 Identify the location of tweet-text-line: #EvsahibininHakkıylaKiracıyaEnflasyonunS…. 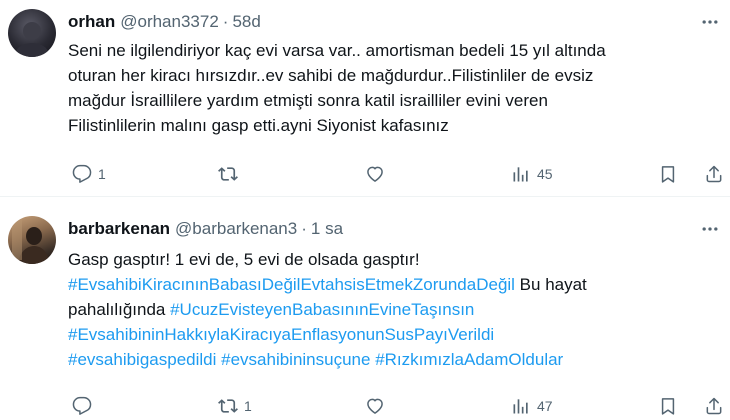
(393, 334).